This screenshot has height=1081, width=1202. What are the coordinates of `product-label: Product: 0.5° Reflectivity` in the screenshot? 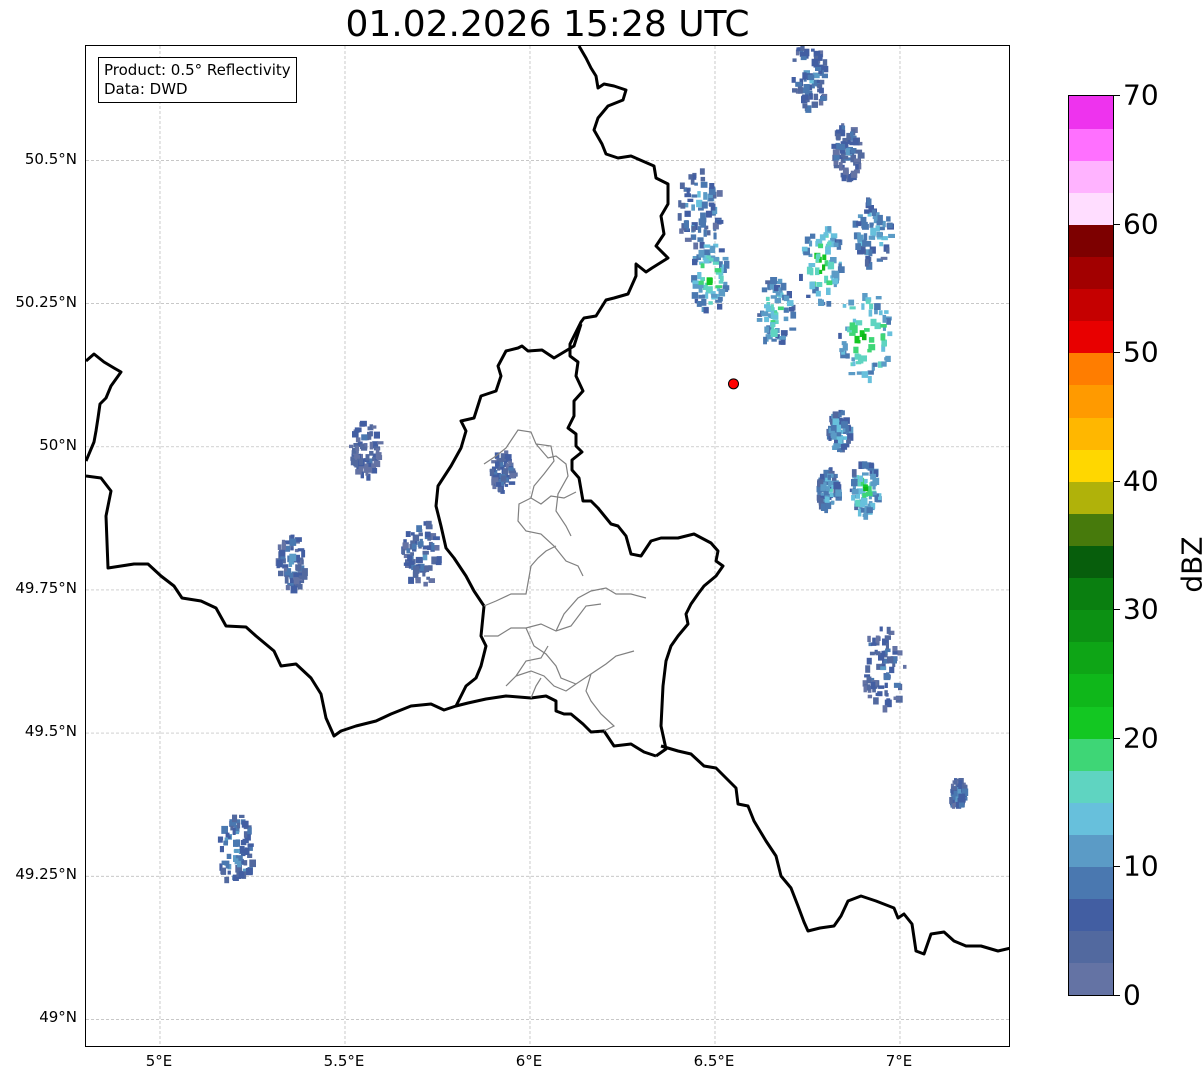 It's located at (197, 70).